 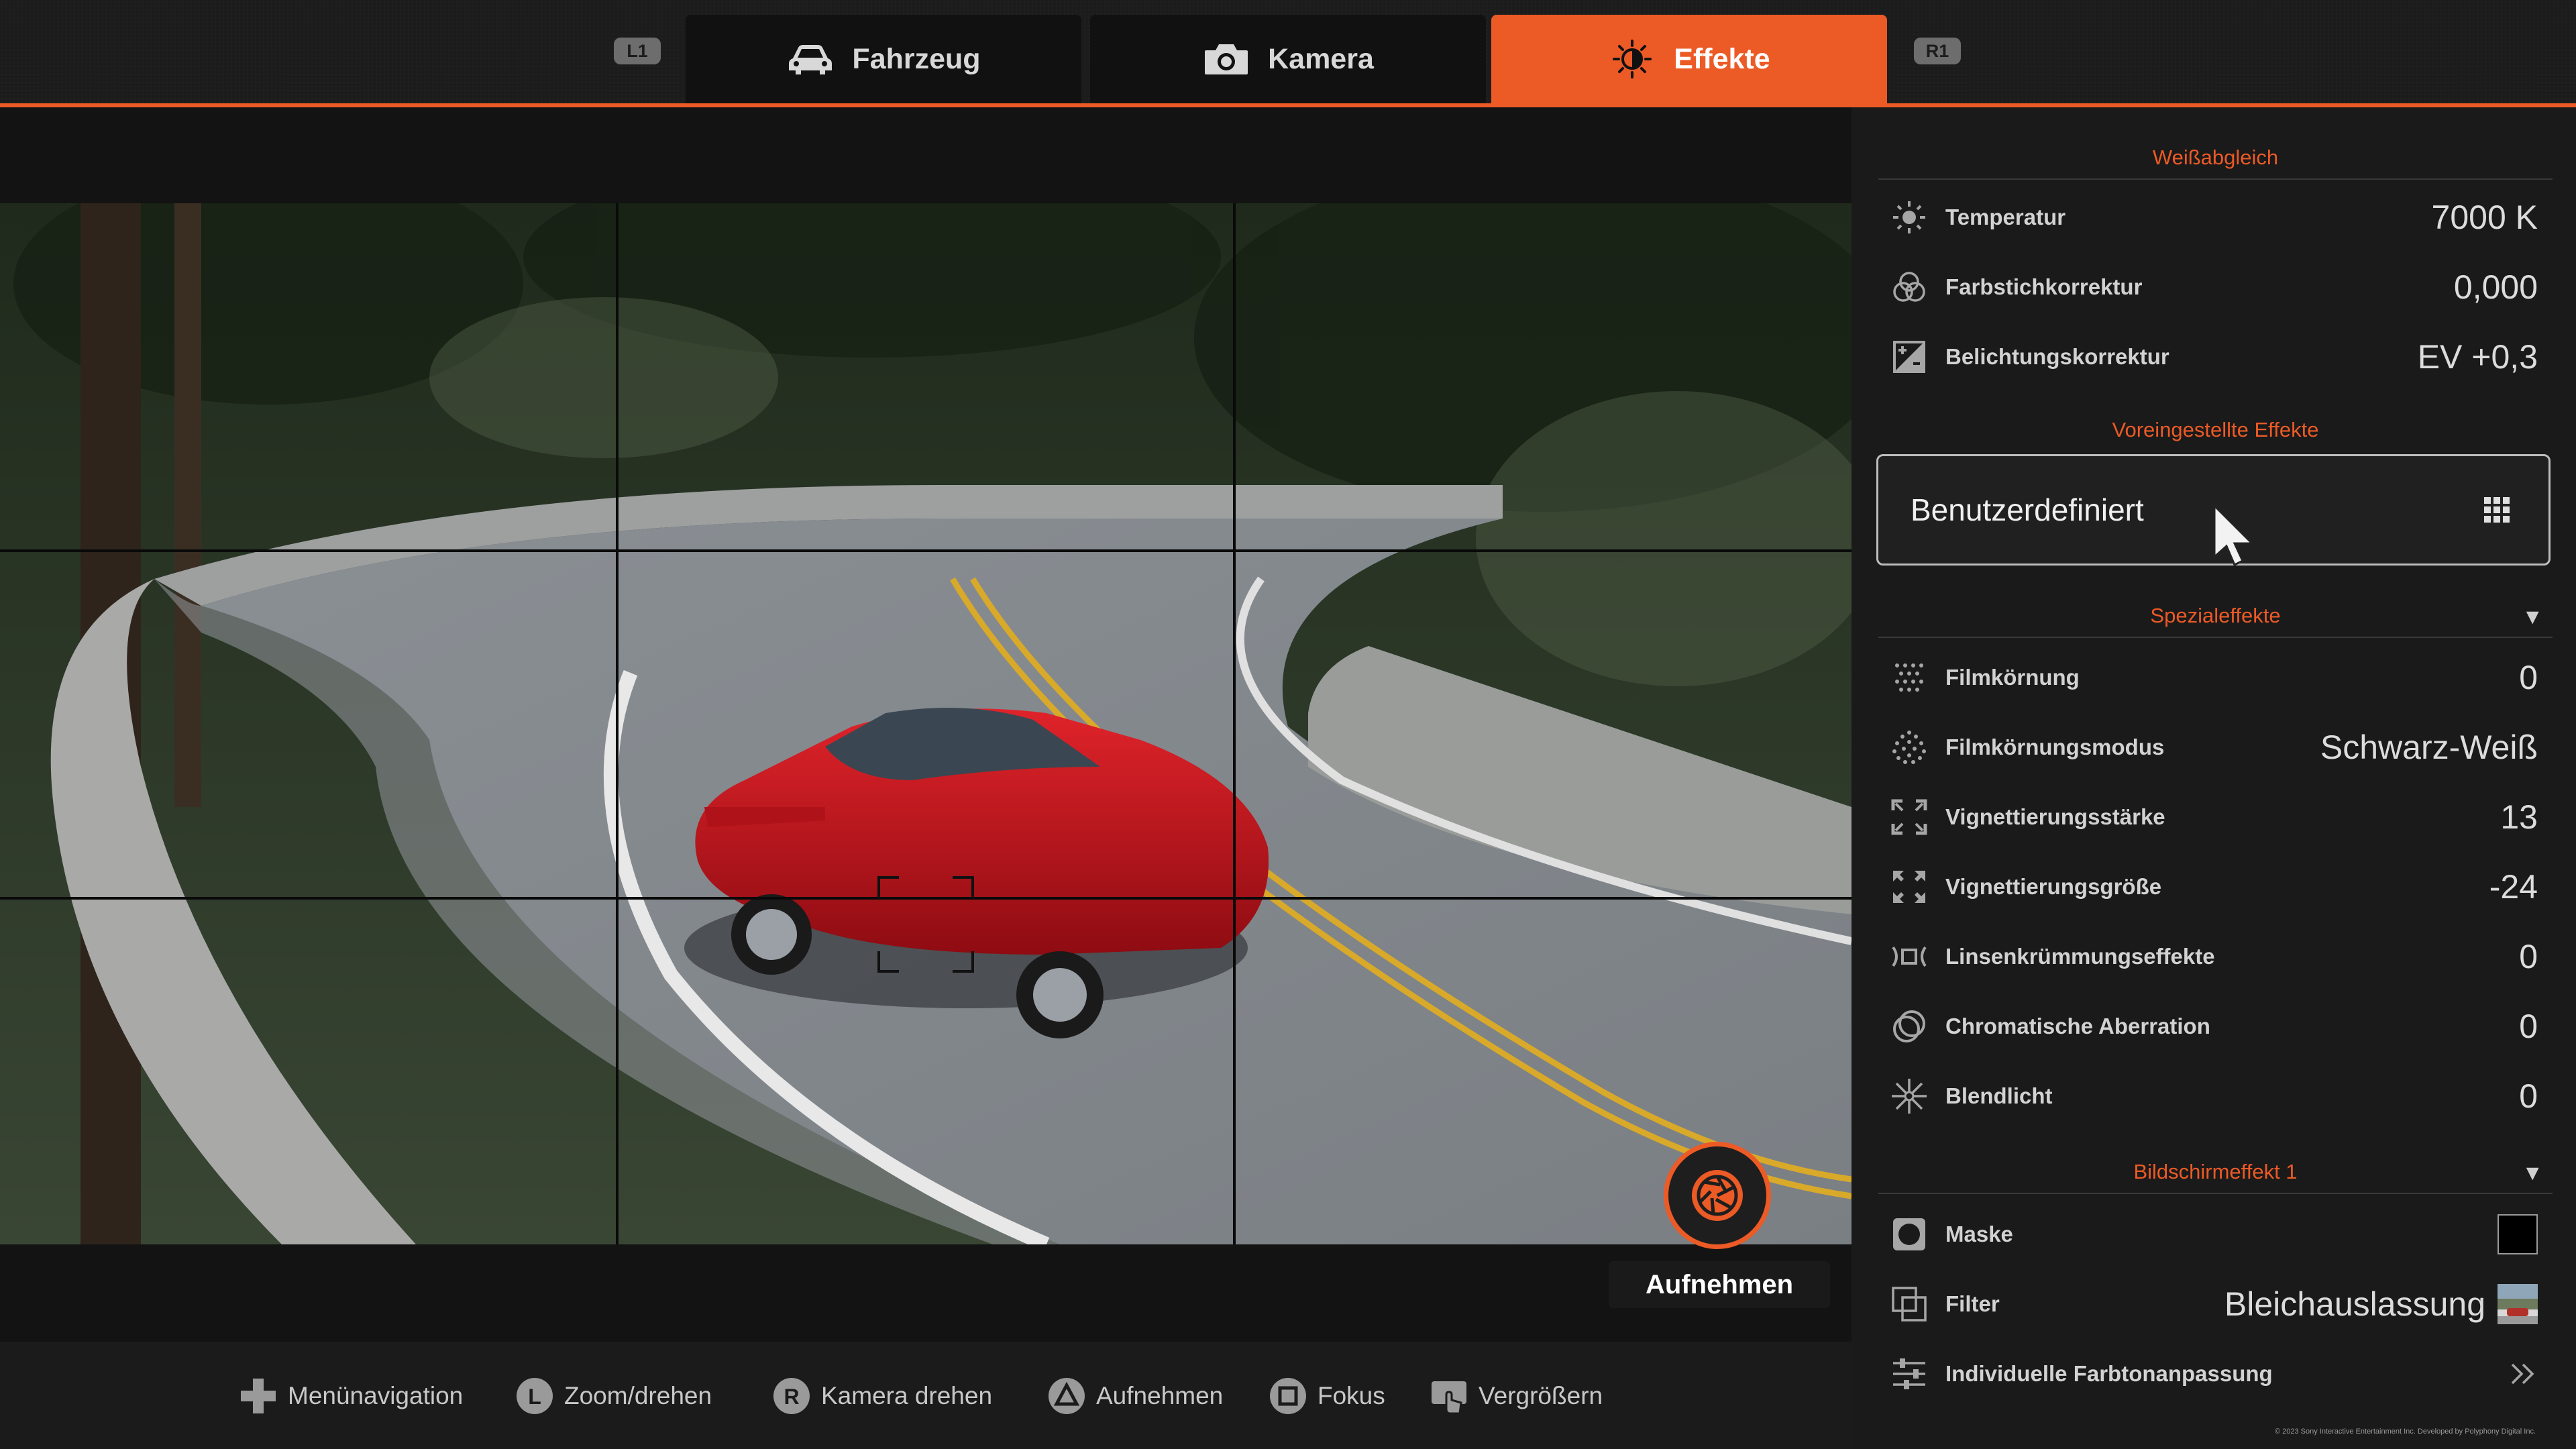 What do you see at coordinates (2497, 510) in the screenshot?
I see `grid-menu-icon` at bounding box center [2497, 510].